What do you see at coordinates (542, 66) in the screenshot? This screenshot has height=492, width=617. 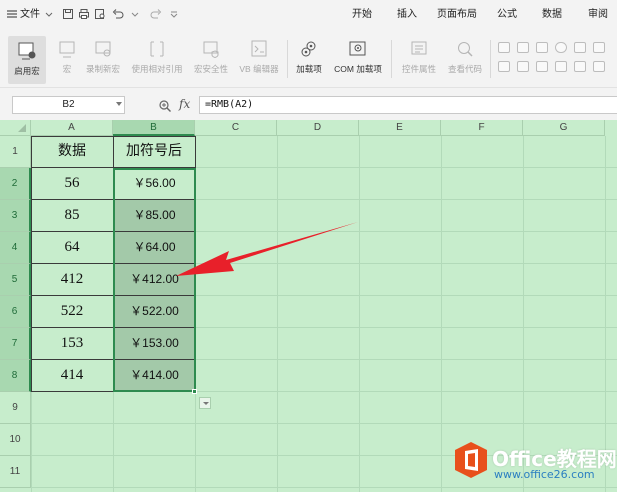 I see `spin-button-control-icon` at bounding box center [542, 66].